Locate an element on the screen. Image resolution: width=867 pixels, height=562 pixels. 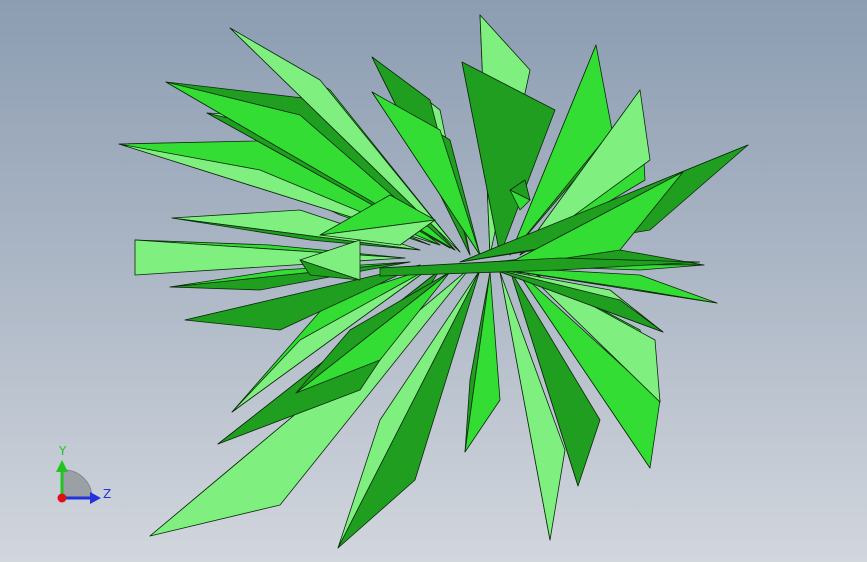
y-axis-arrowhead-icon is located at coordinates (62, 466).